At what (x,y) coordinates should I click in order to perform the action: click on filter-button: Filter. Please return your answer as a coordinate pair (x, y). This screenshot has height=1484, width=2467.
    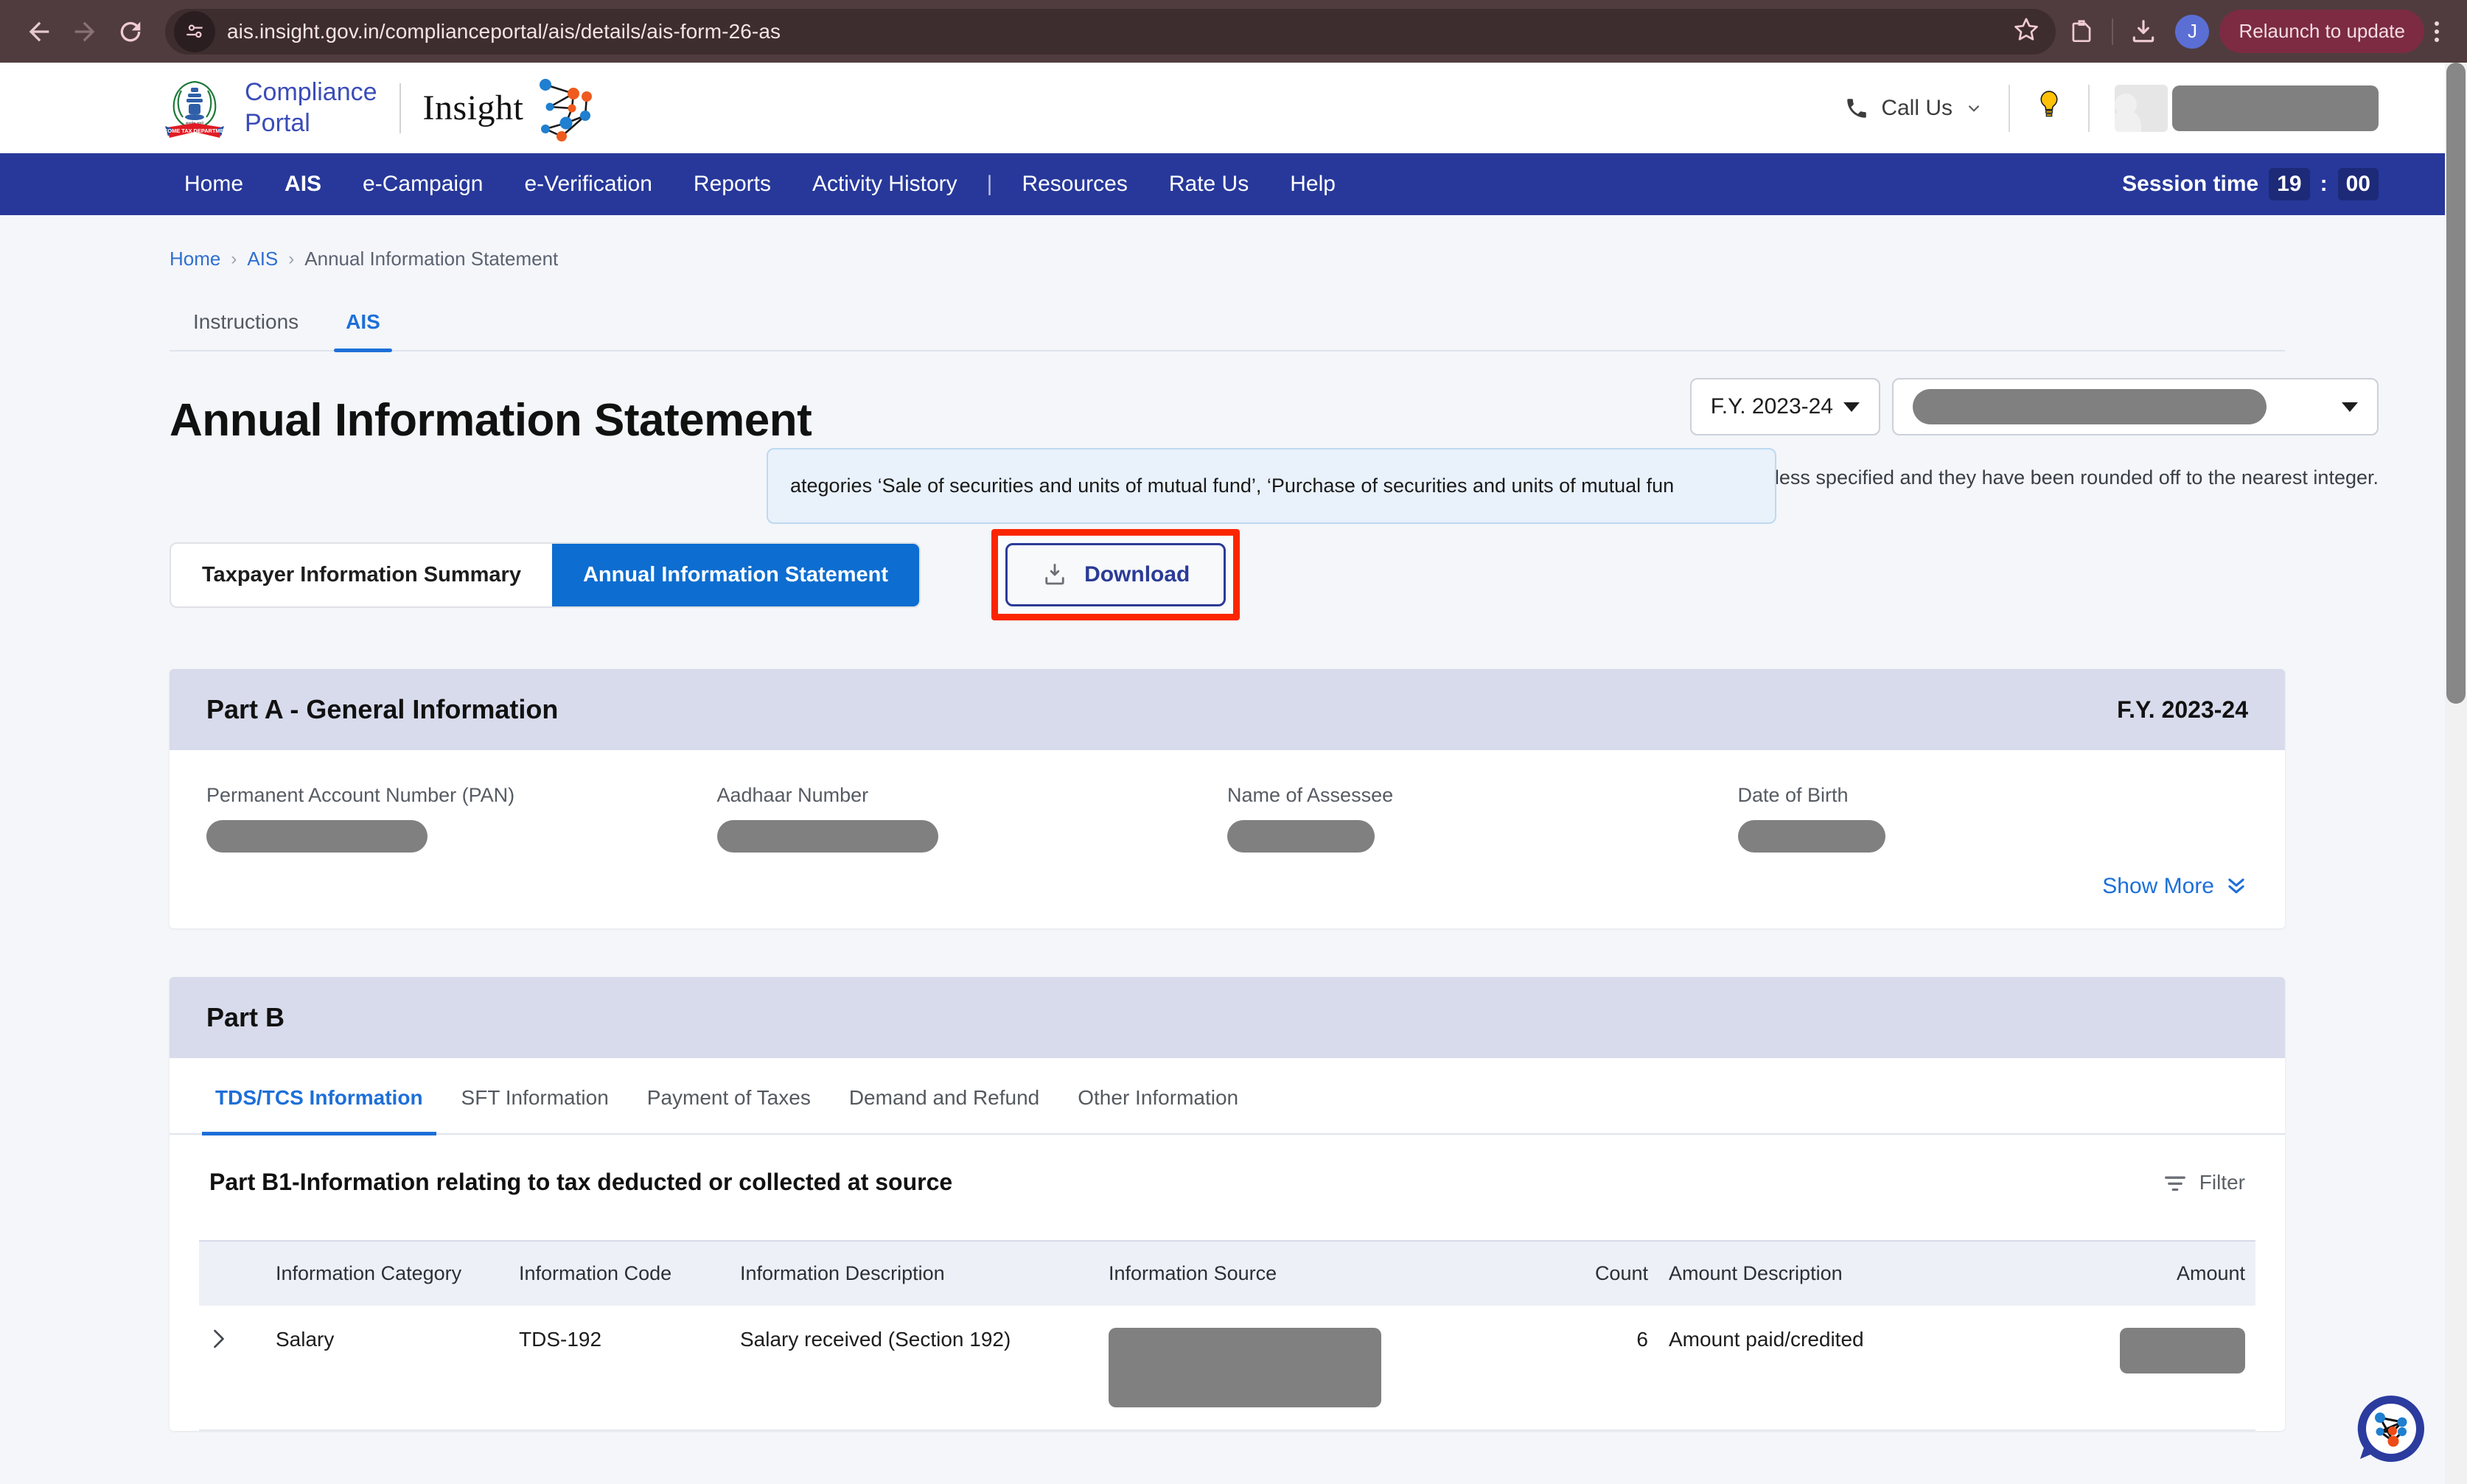
    Looking at the image, I should click on (2204, 1182).